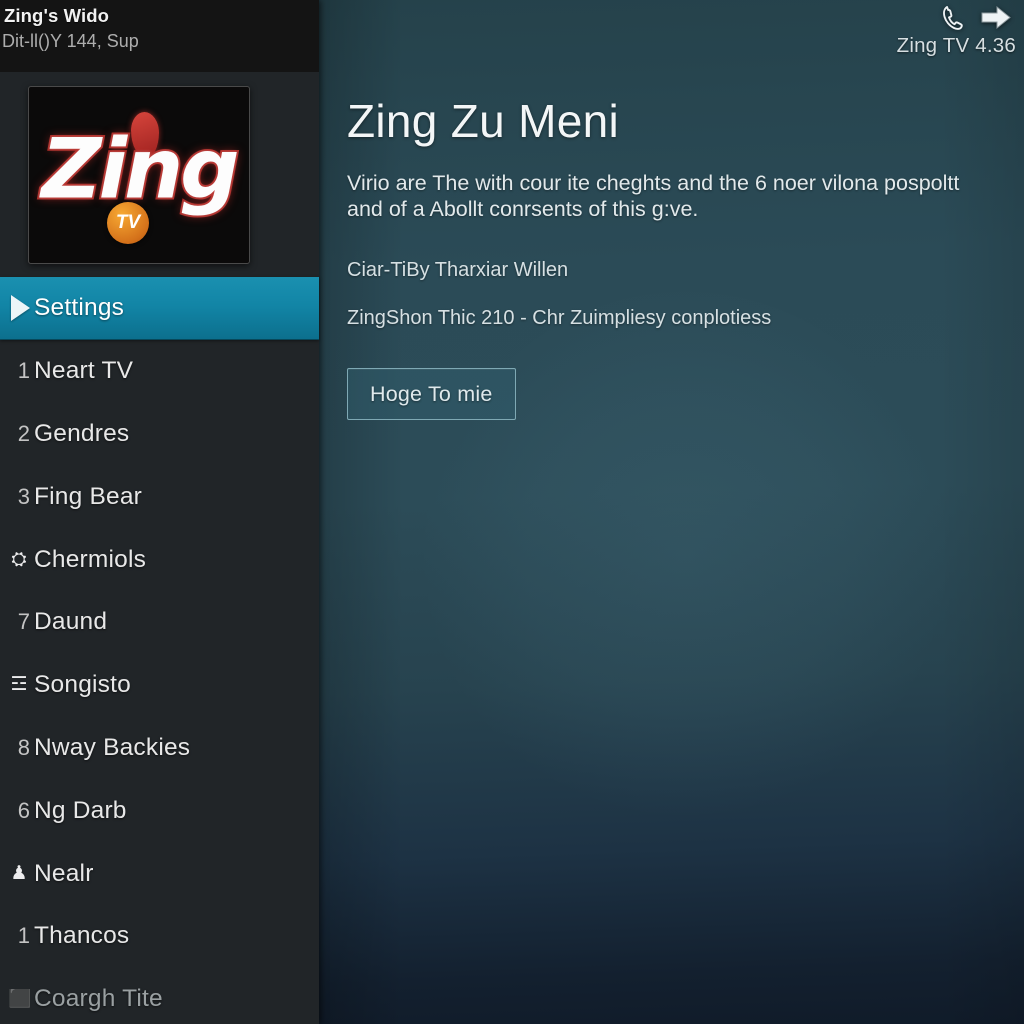 This screenshot has width=1024, height=1024. What do you see at coordinates (431, 394) in the screenshot?
I see `primary-action-button: Hoge To mie` at bounding box center [431, 394].